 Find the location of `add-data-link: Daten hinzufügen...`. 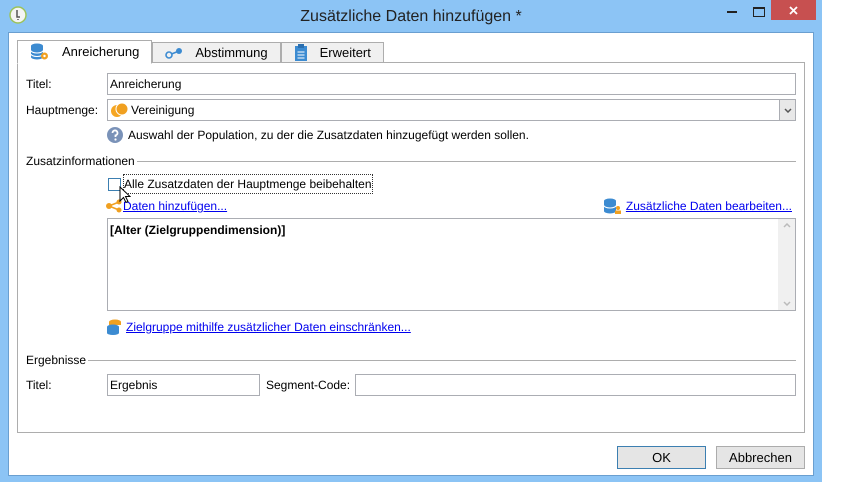

add-data-link: Daten hinzufügen... is located at coordinates (175, 206).